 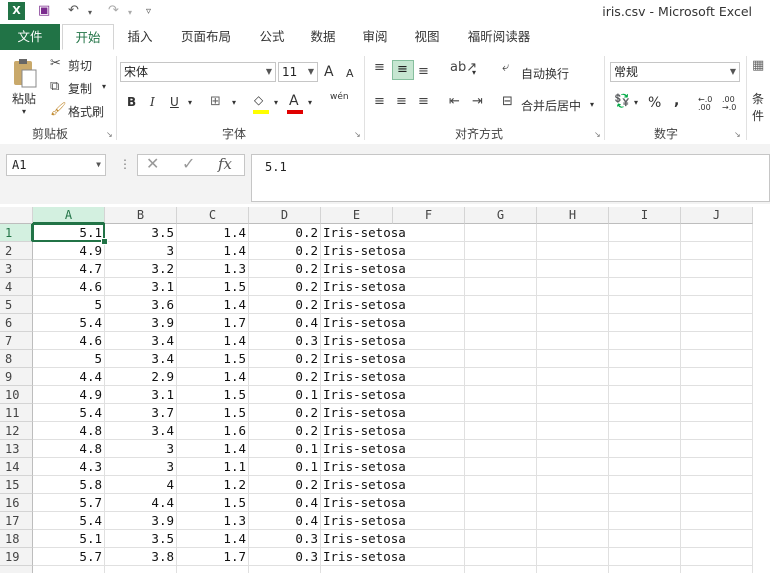 I want to click on grid-cell: 1.4, so click(x=213, y=377).